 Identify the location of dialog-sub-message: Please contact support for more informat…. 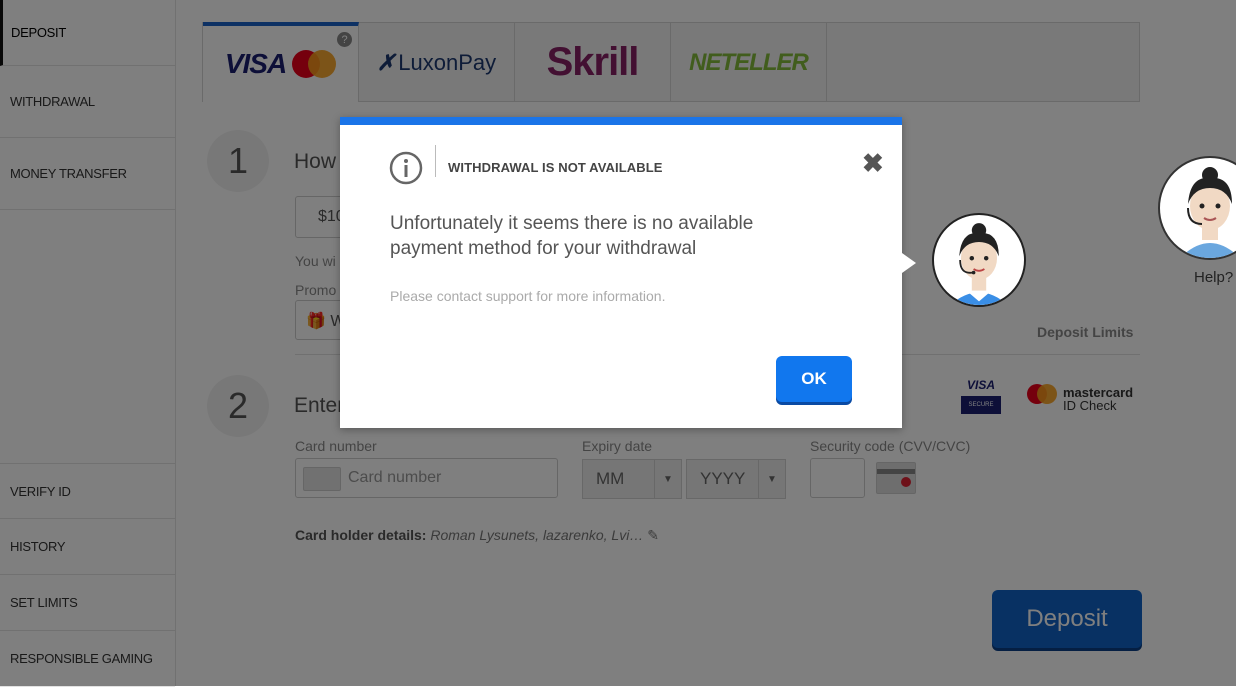
(528, 296).